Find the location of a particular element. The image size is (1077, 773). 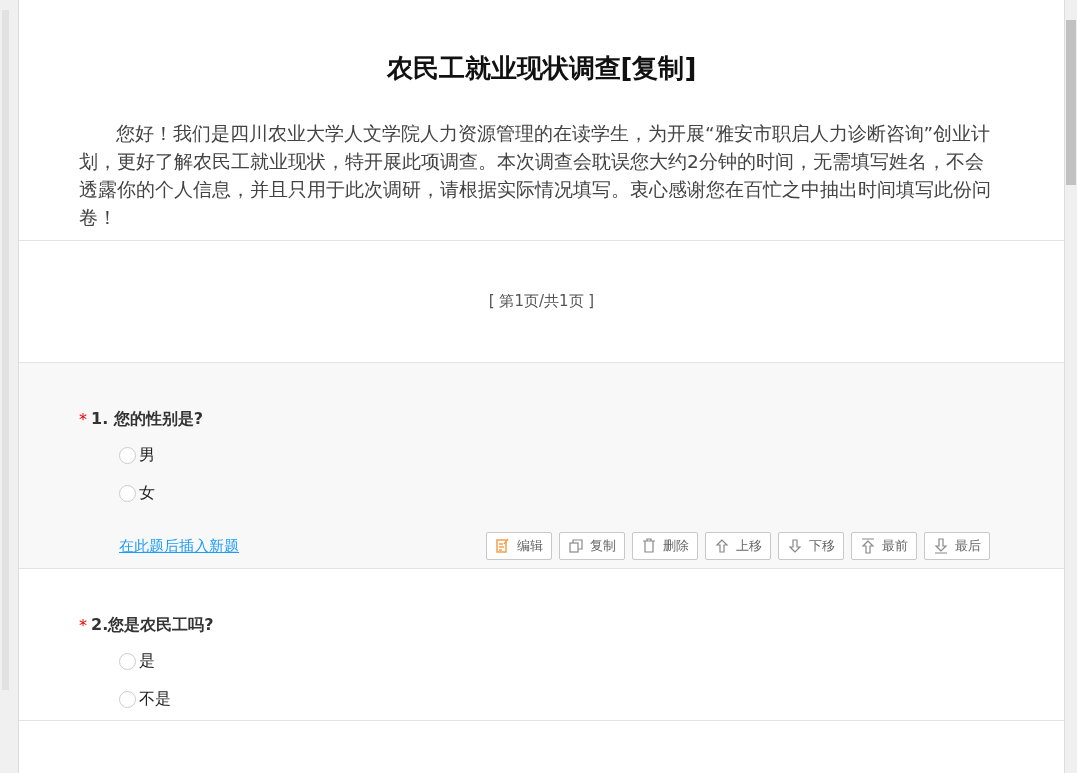

edit-icon is located at coordinates (503, 546).